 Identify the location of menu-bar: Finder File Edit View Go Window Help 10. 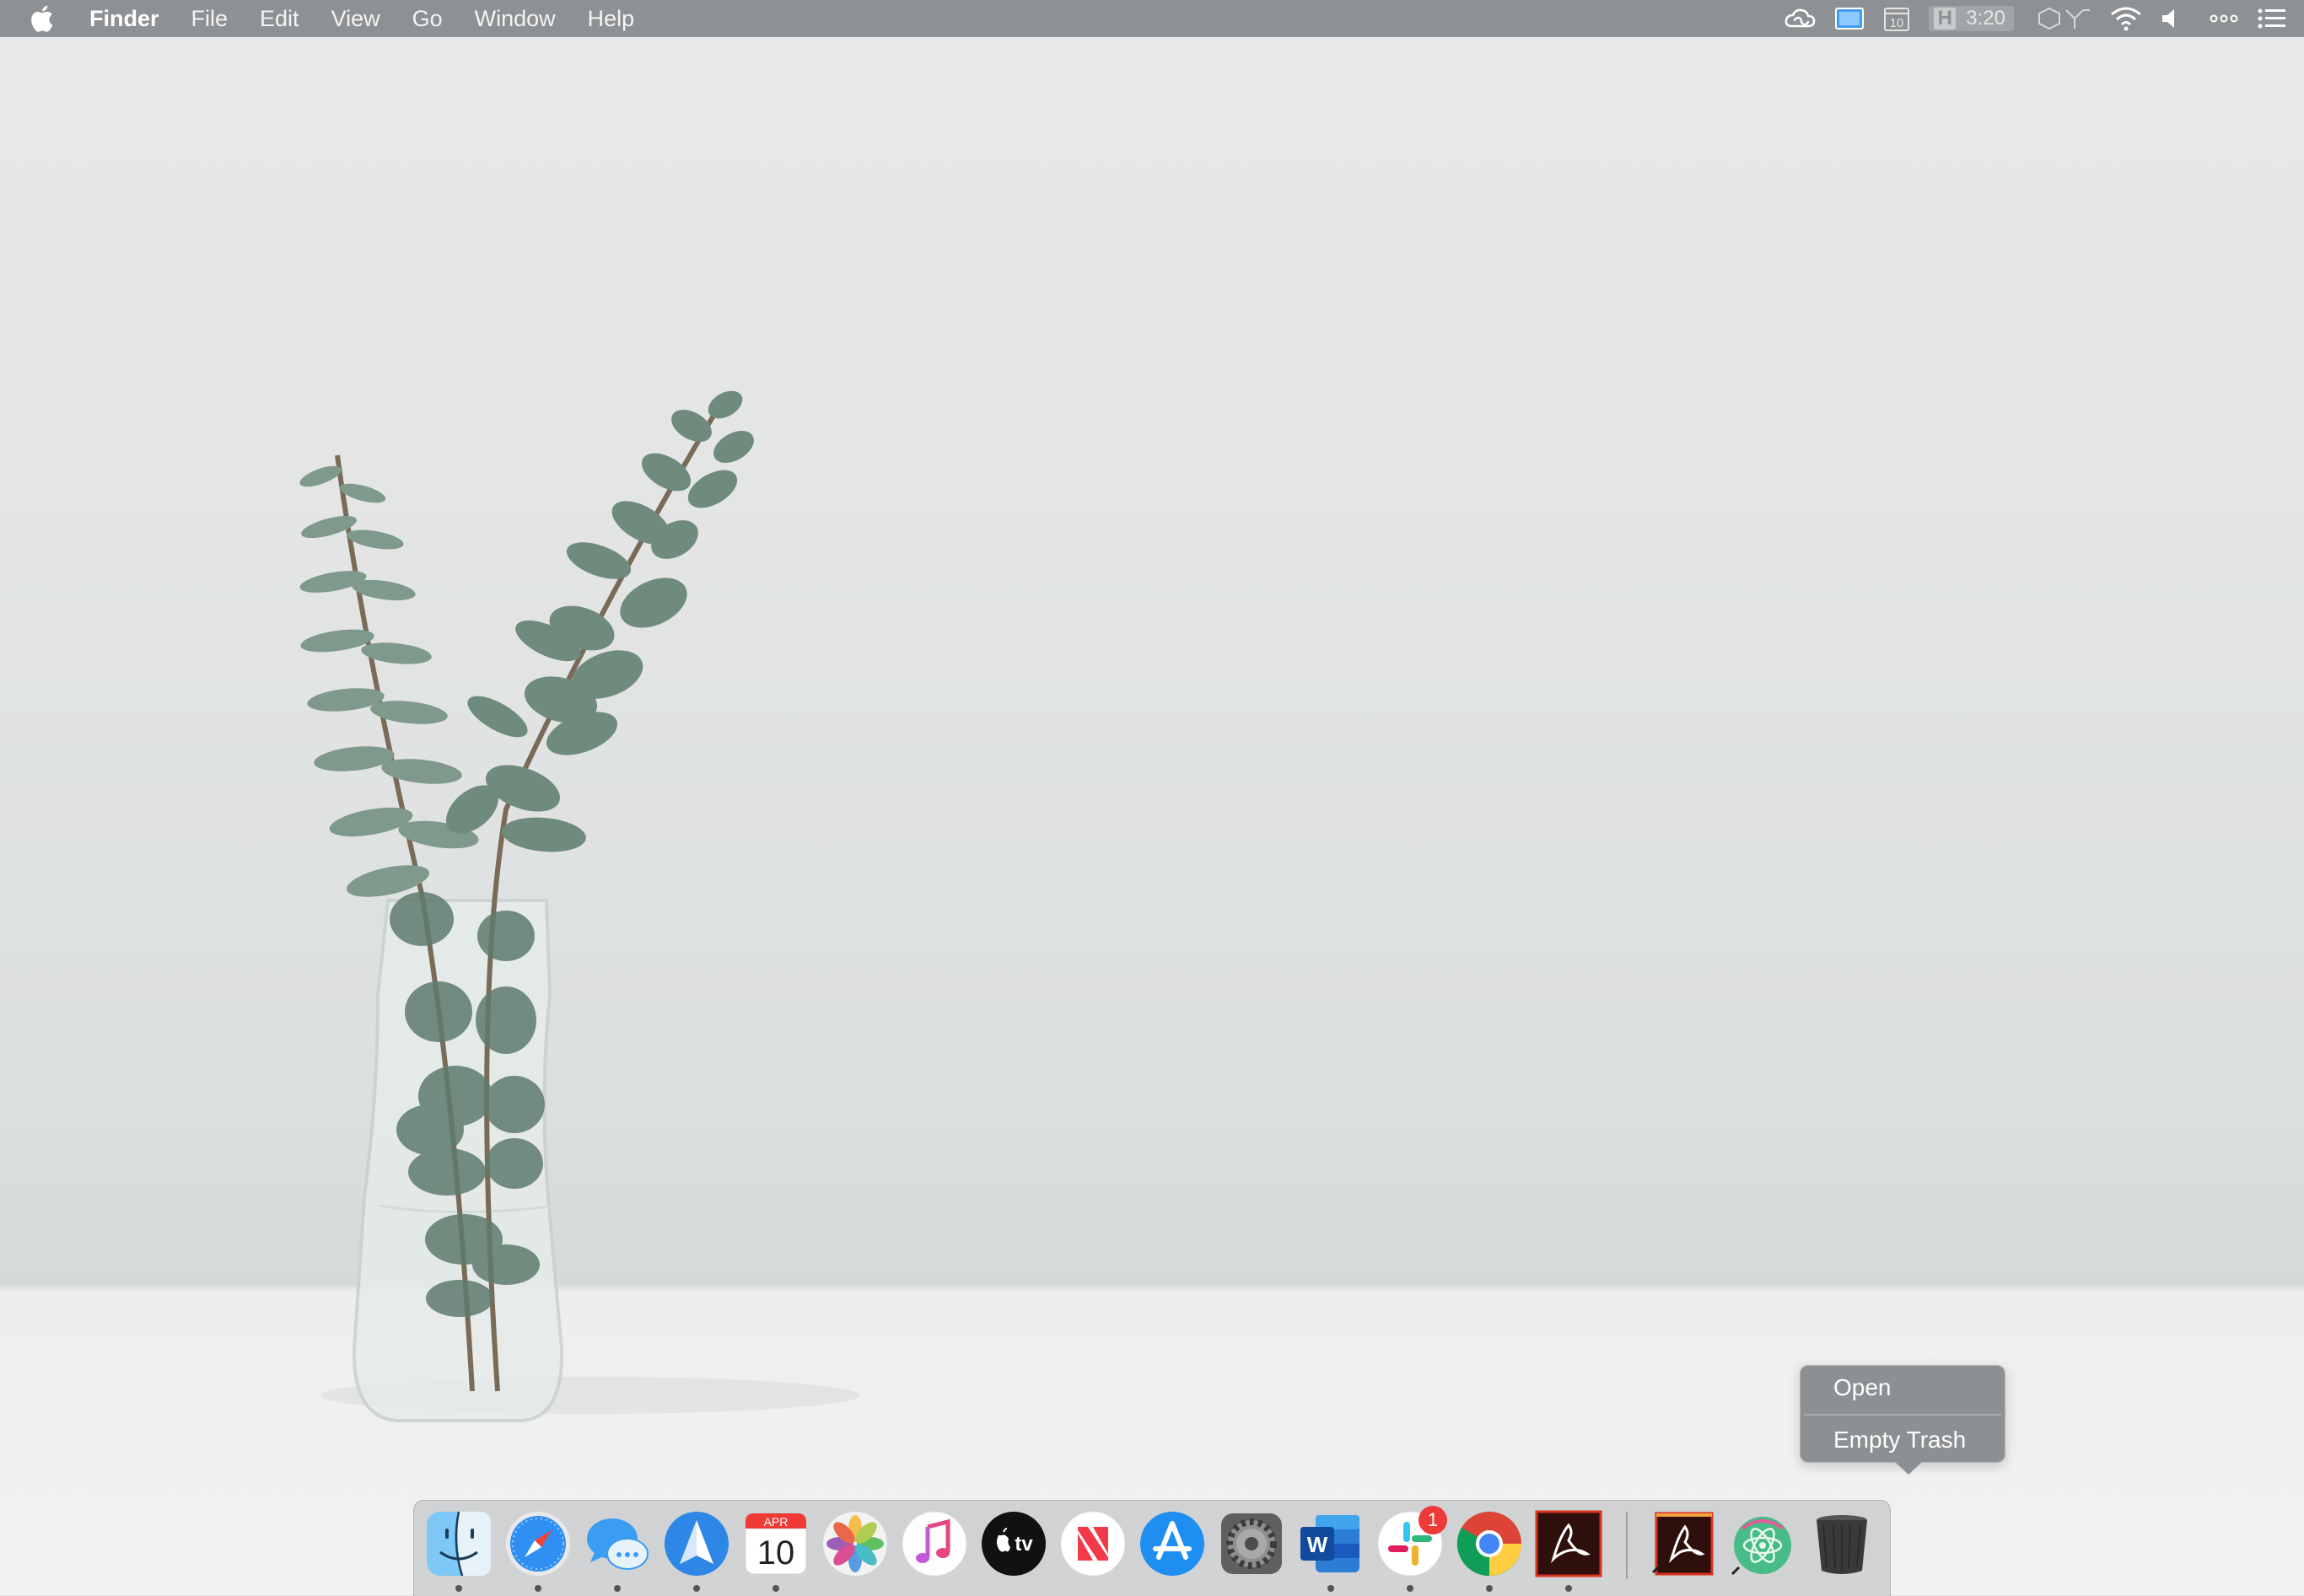
(1152, 19).